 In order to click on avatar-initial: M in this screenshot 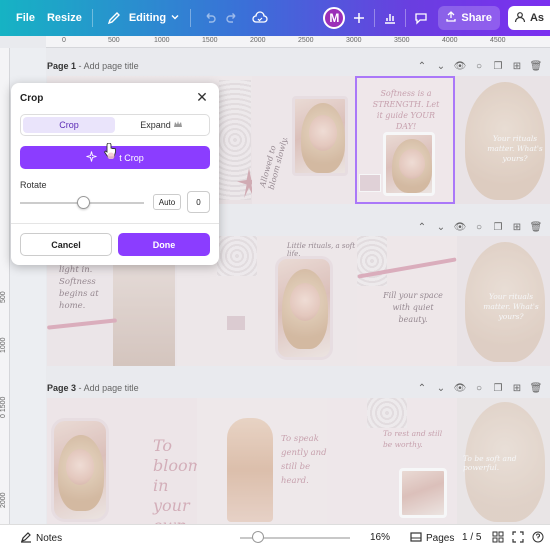, I will do `click(334, 18)`.